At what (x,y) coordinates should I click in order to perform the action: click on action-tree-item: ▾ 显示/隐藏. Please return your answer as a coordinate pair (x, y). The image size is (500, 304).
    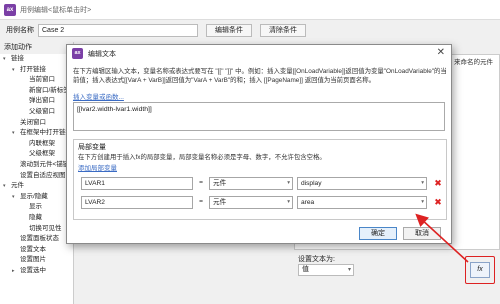
    Looking at the image, I should click on (36, 197).